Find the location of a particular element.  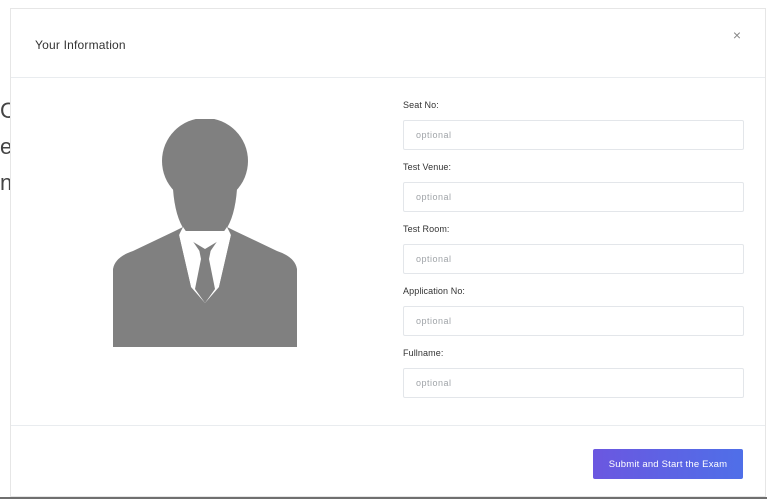

seat-no-field-group: Seat No: is located at coordinates (573, 124).